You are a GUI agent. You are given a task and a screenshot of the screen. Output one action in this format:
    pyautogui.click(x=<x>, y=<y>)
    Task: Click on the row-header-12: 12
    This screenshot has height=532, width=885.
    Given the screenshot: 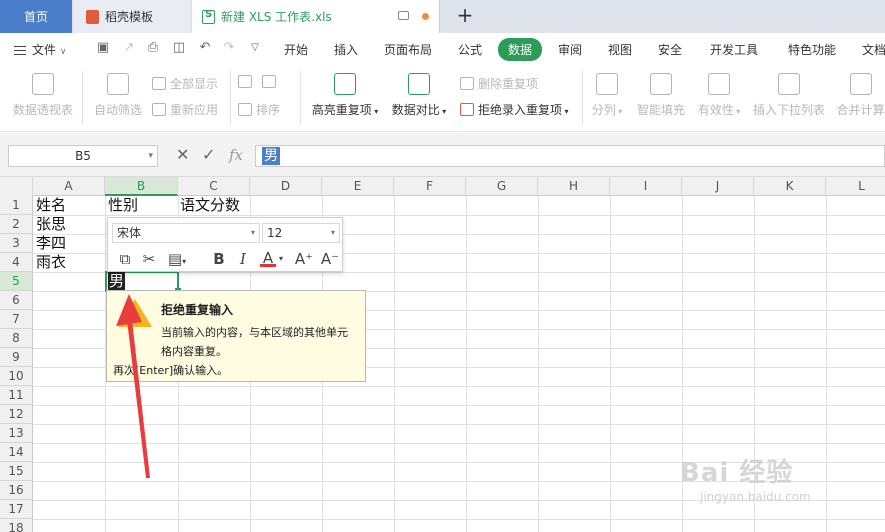 What is the action you would take?
    pyautogui.click(x=16, y=414)
    